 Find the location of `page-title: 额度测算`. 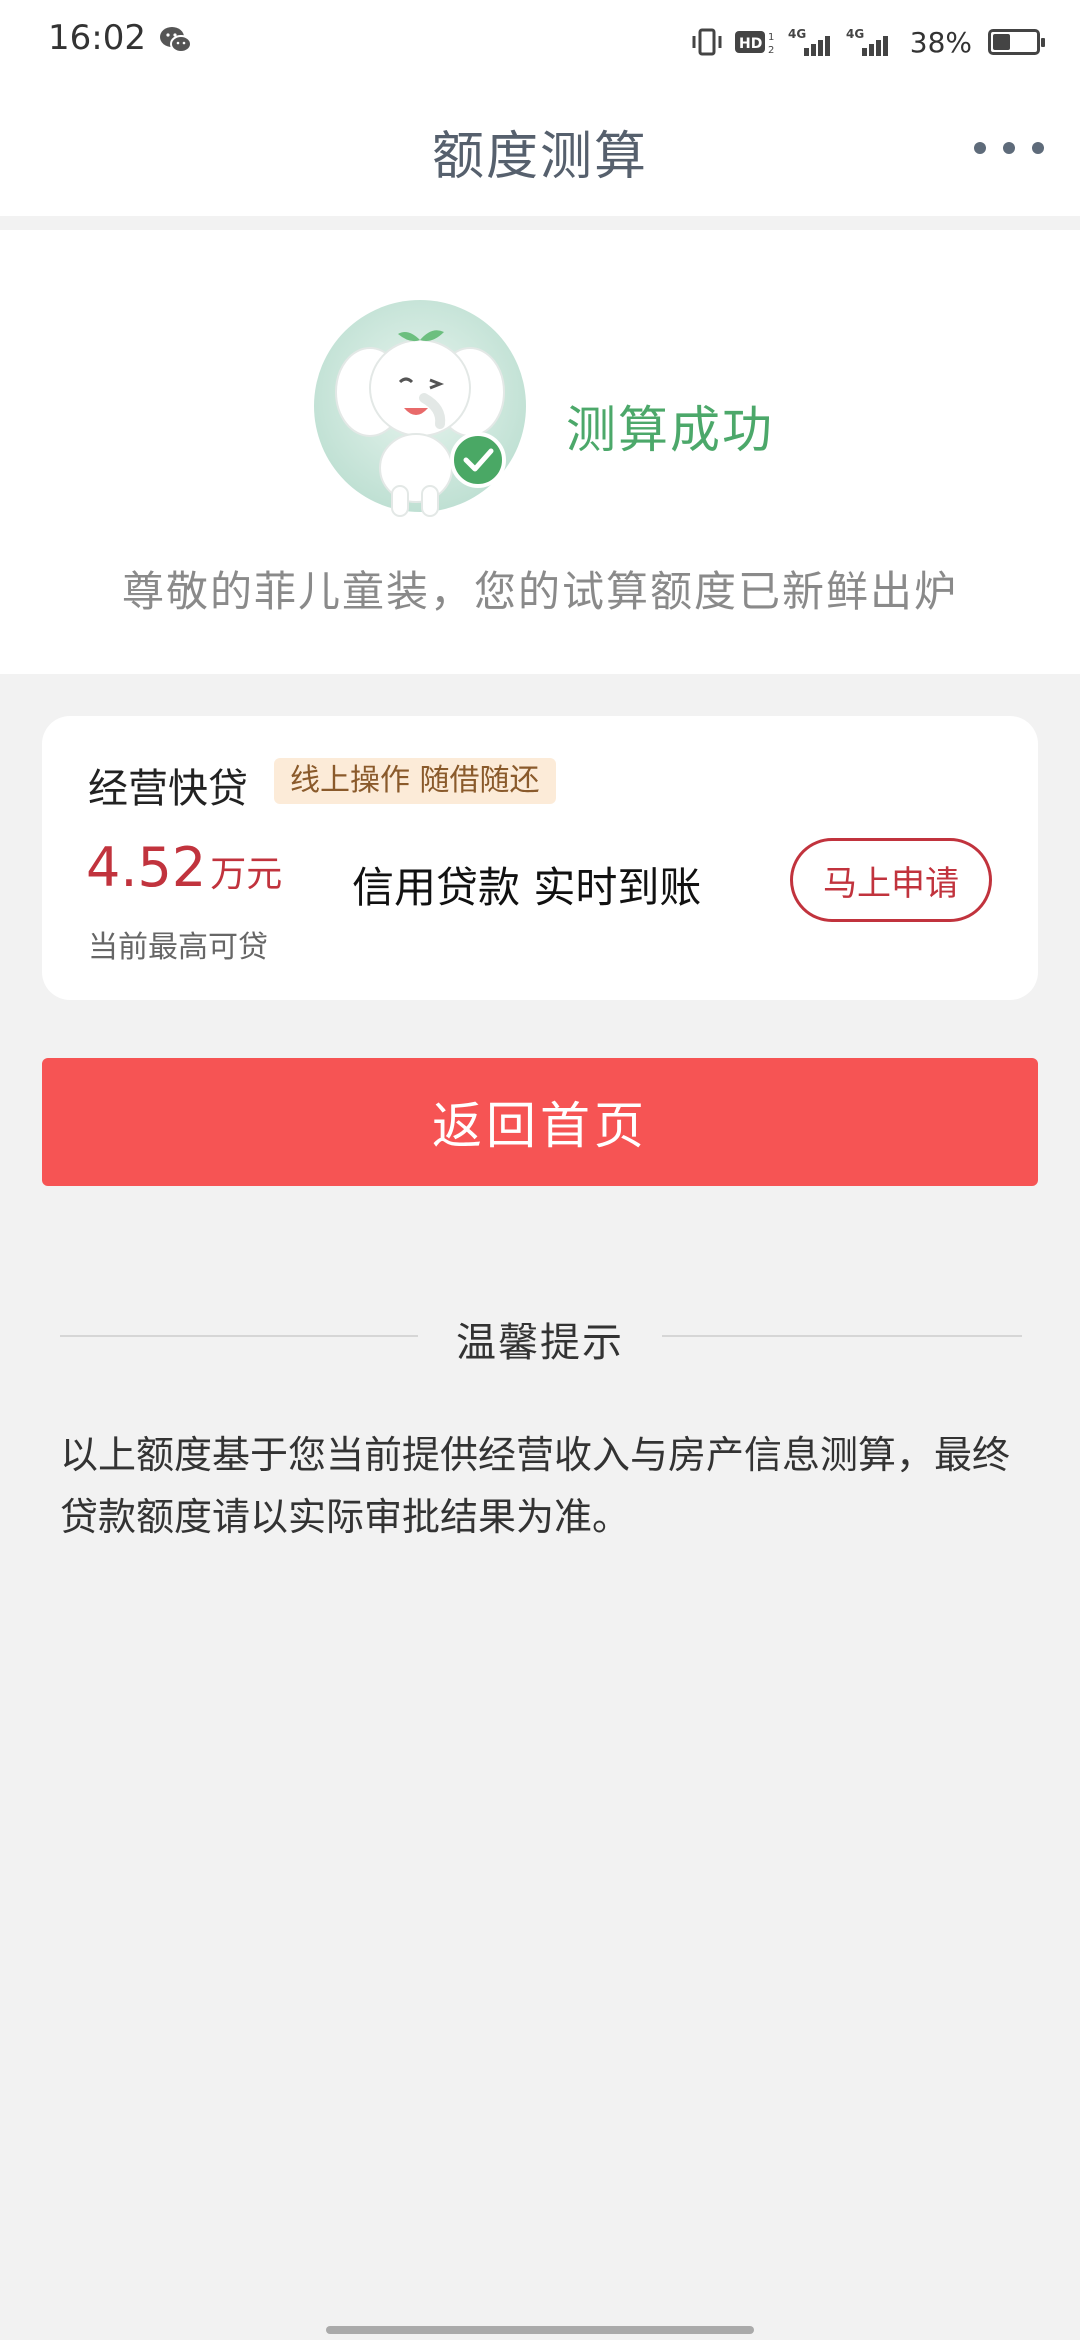

page-title: 额度测算 is located at coordinates (539, 157).